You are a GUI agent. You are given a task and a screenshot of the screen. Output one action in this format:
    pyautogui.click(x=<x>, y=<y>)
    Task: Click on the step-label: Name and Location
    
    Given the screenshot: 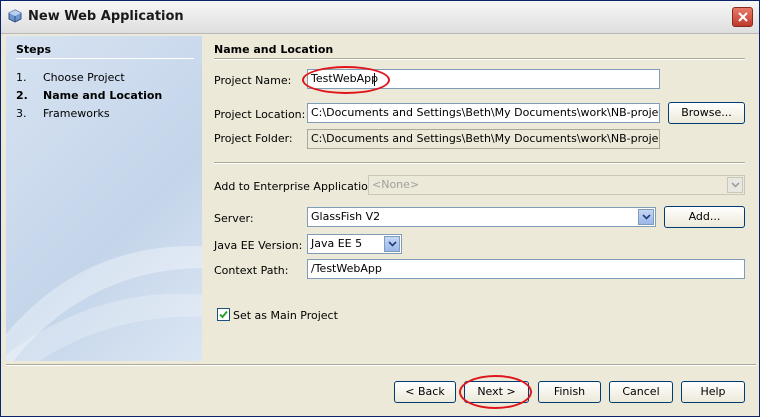 What is the action you would take?
    pyautogui.click(x=103, y=95)
    